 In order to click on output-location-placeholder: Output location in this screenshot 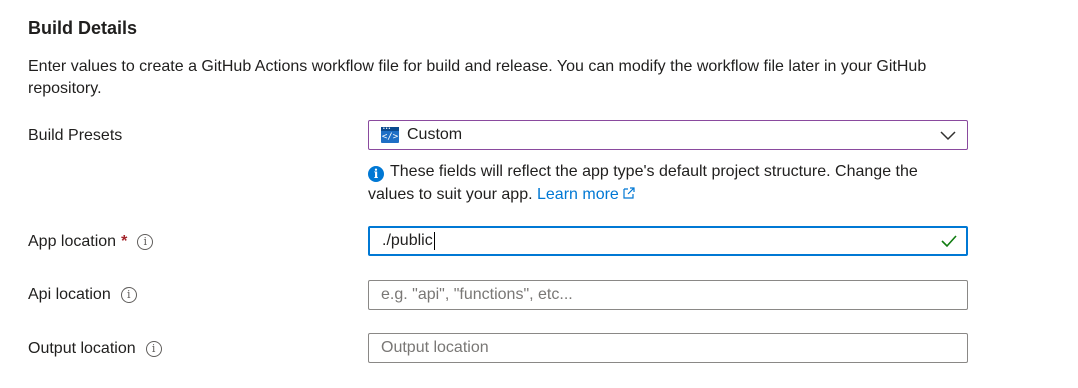, I will do `click(435, 347)`.